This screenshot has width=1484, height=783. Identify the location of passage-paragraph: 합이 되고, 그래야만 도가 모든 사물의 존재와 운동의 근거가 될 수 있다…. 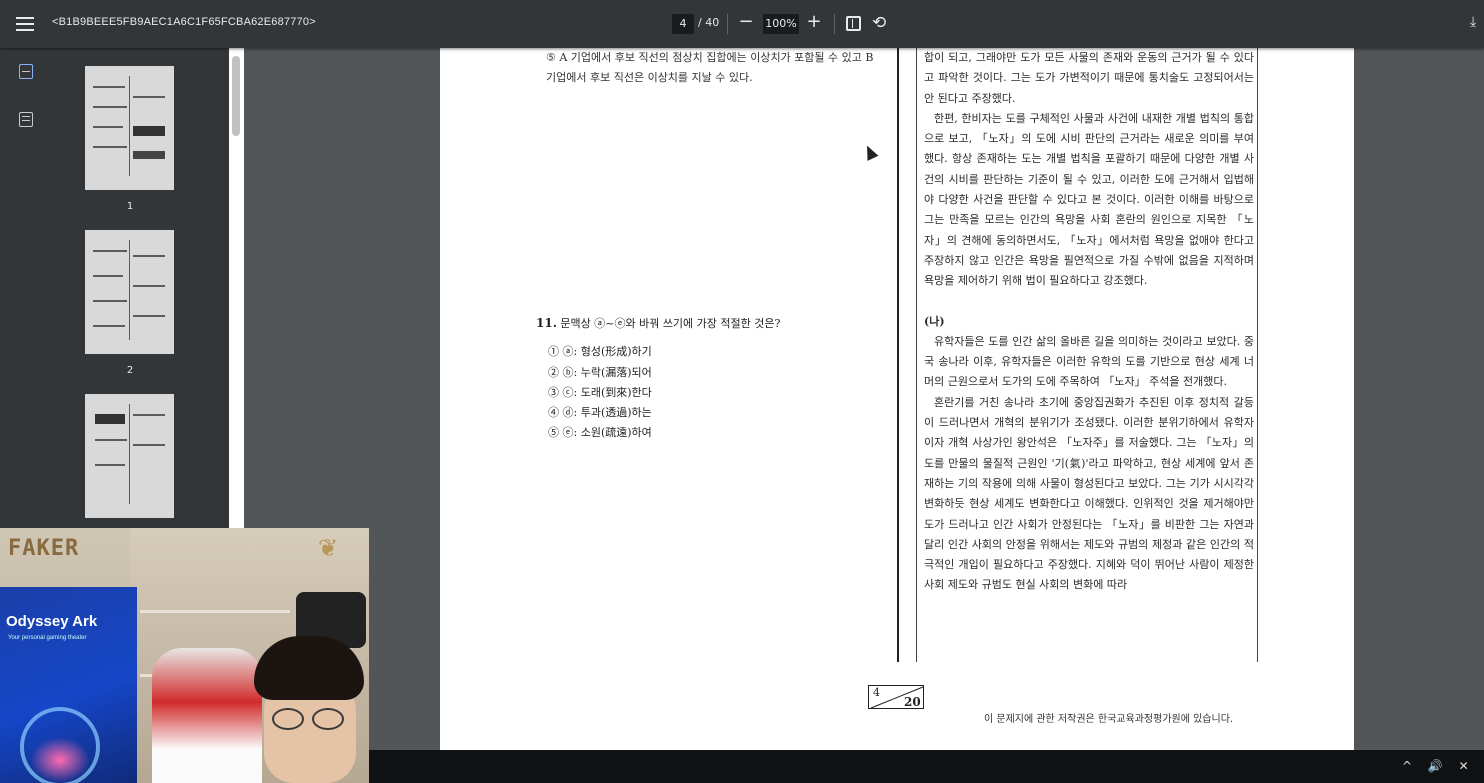
(1089, 78).